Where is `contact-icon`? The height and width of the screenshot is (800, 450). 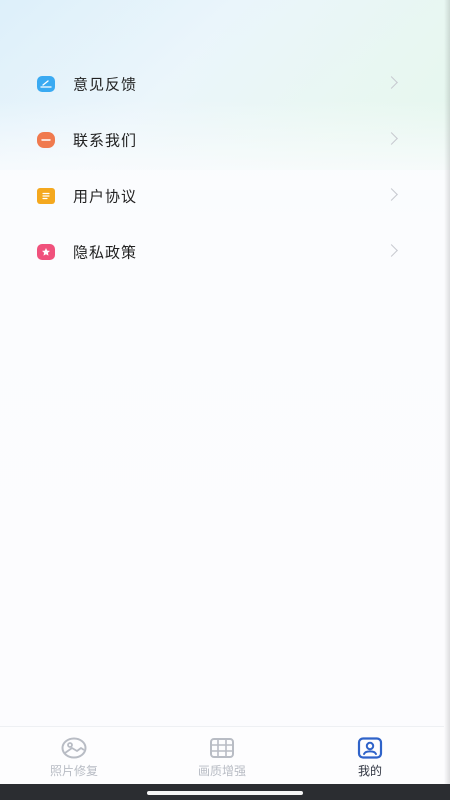 contact-icon is located at coordinates (46, 140).